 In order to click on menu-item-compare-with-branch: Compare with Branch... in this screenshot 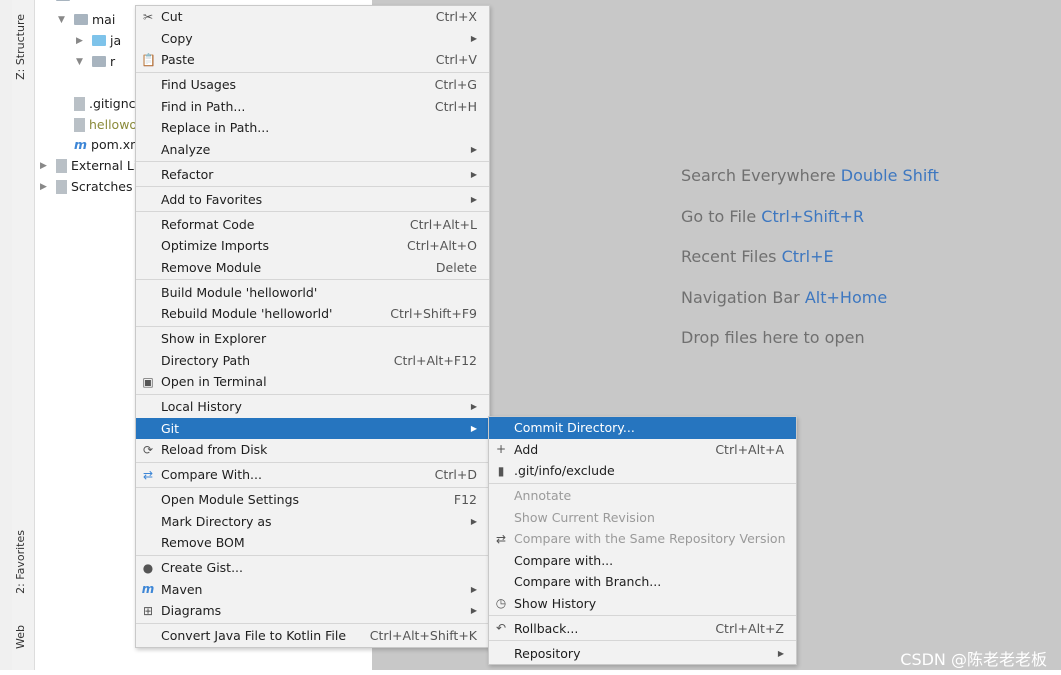, I will do `click(642, 582)`.